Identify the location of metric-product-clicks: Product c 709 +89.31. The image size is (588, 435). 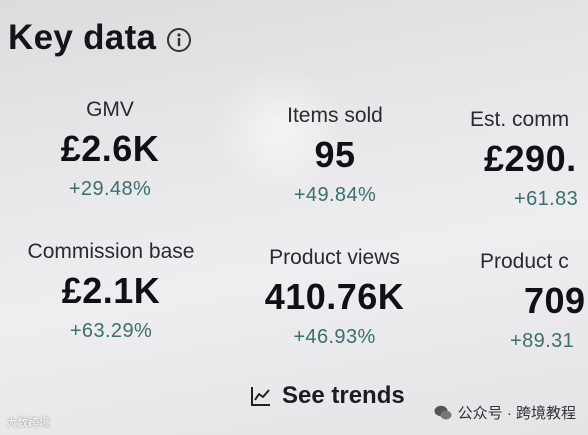
(534, 301).